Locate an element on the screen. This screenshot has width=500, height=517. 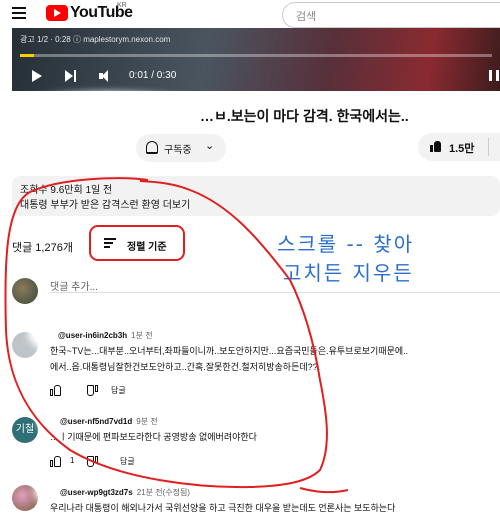
sort-highlight-markup is located at coordinates (137, 243).